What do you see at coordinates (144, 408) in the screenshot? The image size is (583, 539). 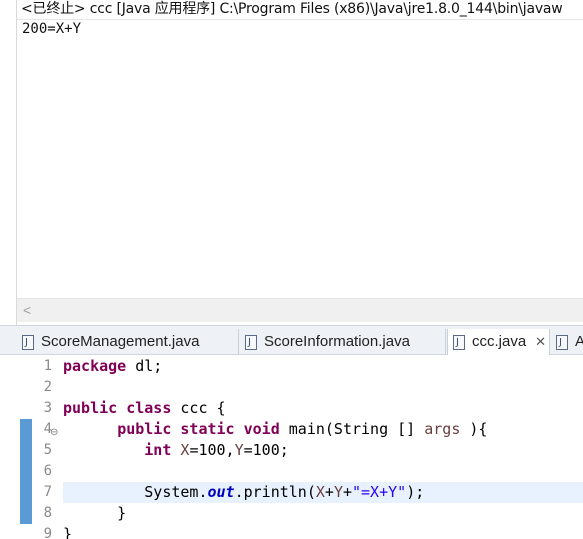 I see `code-line-3: public class ccc {` at bounding box center [144, 408].